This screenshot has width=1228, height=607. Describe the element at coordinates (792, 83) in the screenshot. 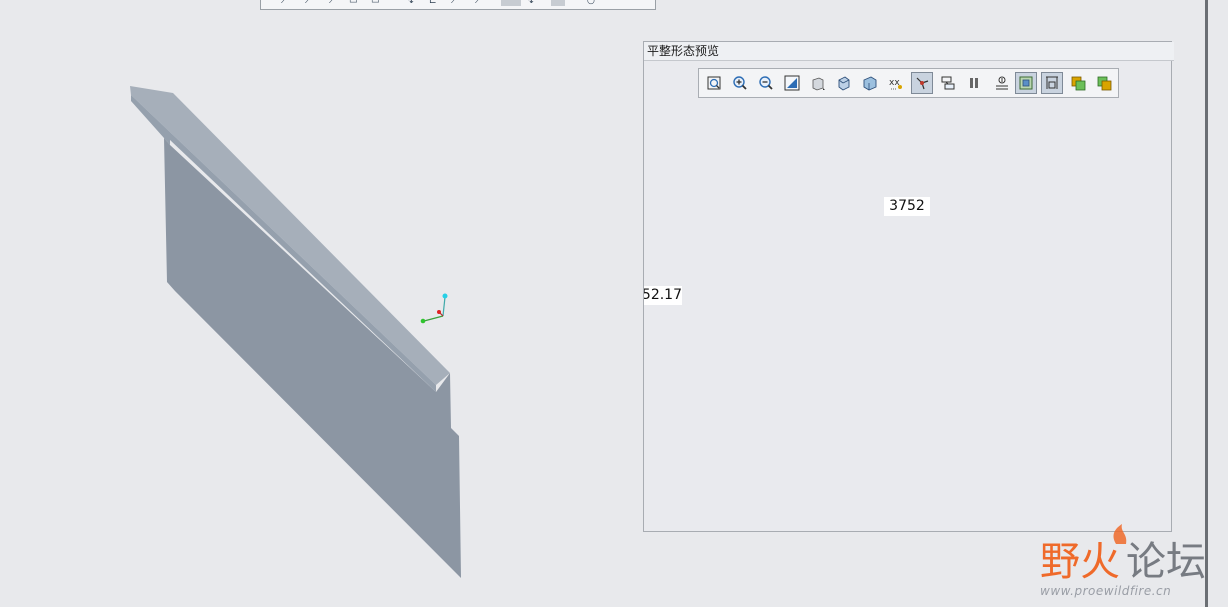

I see `refit-icon` at that location.